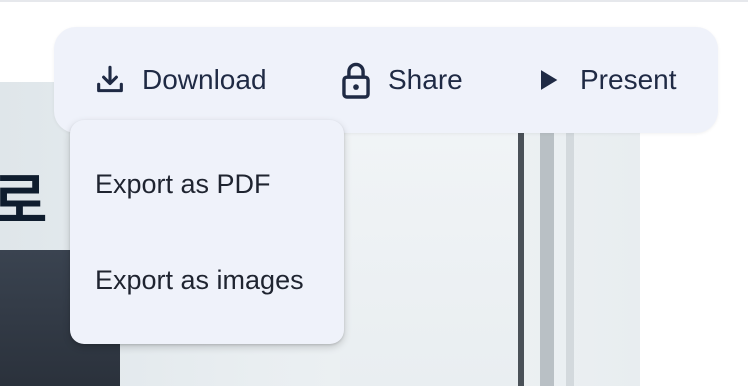  I want to click on share-label: Share, so click(425, 79).